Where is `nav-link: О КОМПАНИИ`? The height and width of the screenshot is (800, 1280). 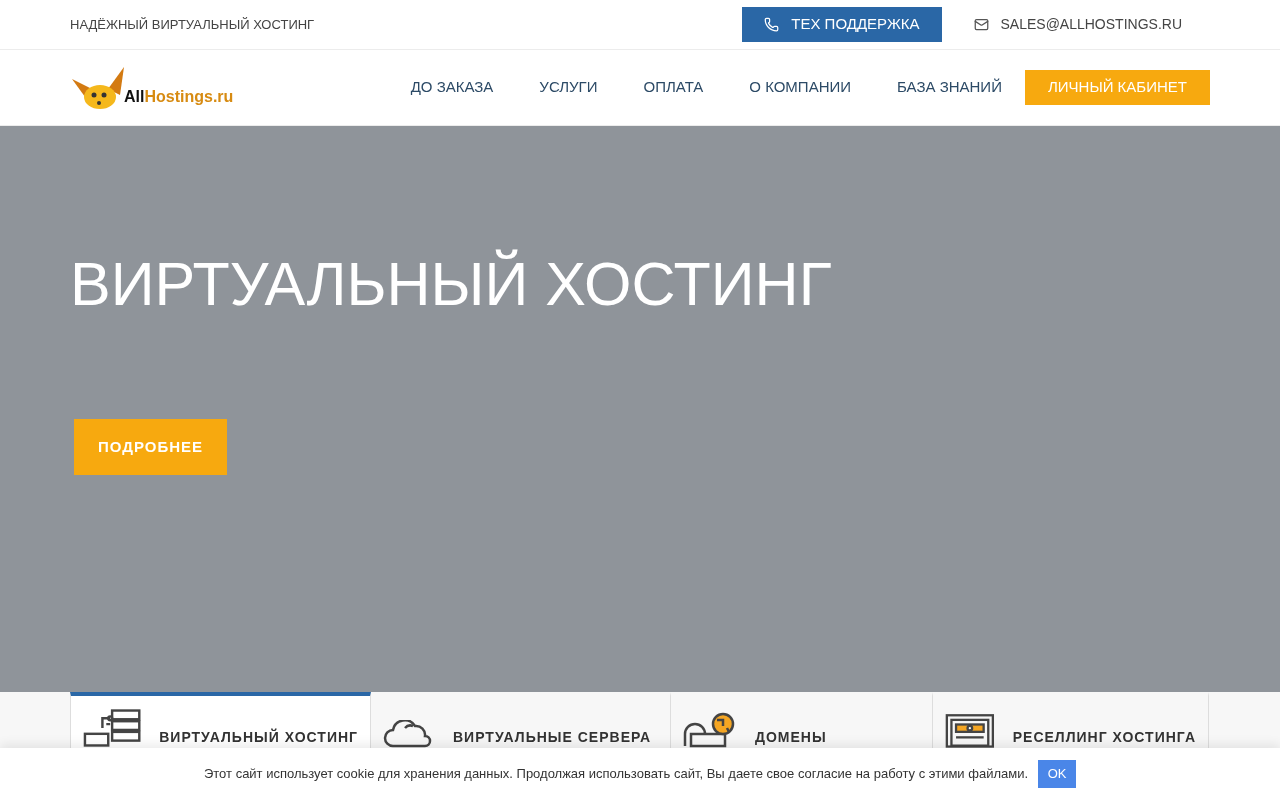 nav-link: О КОМПАНИИ is located at coordinates (800, 87).